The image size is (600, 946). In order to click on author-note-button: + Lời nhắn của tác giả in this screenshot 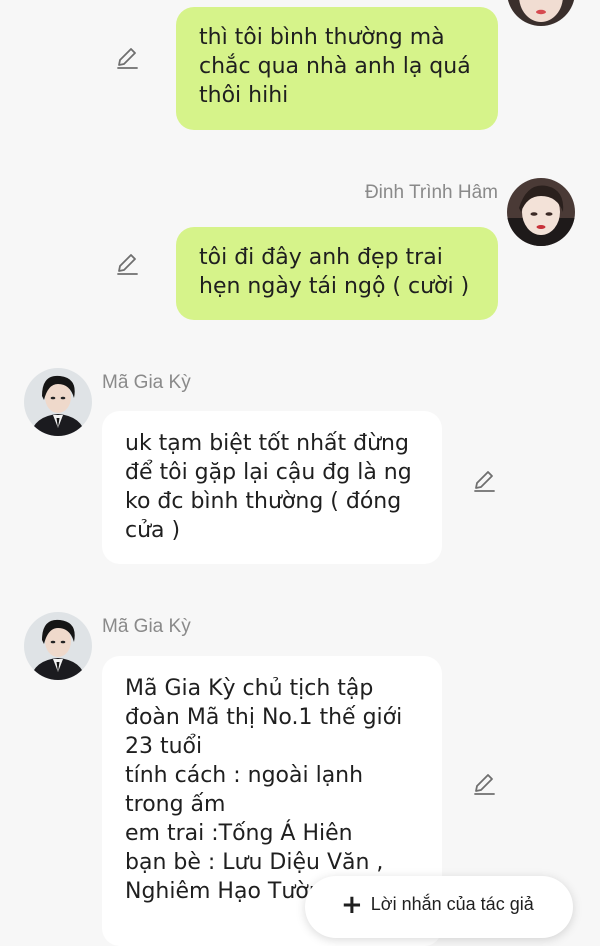, I will do `click(439, 907)`.